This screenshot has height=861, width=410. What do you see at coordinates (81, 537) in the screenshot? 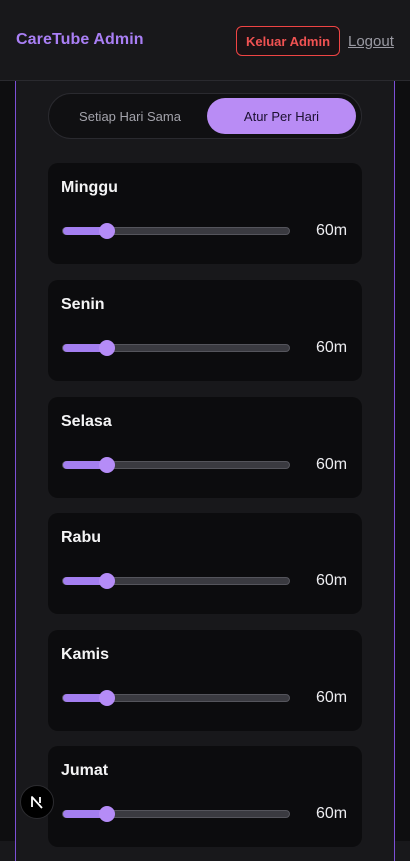
I see `day-label: Rabu` at bounding box center [81, 537].